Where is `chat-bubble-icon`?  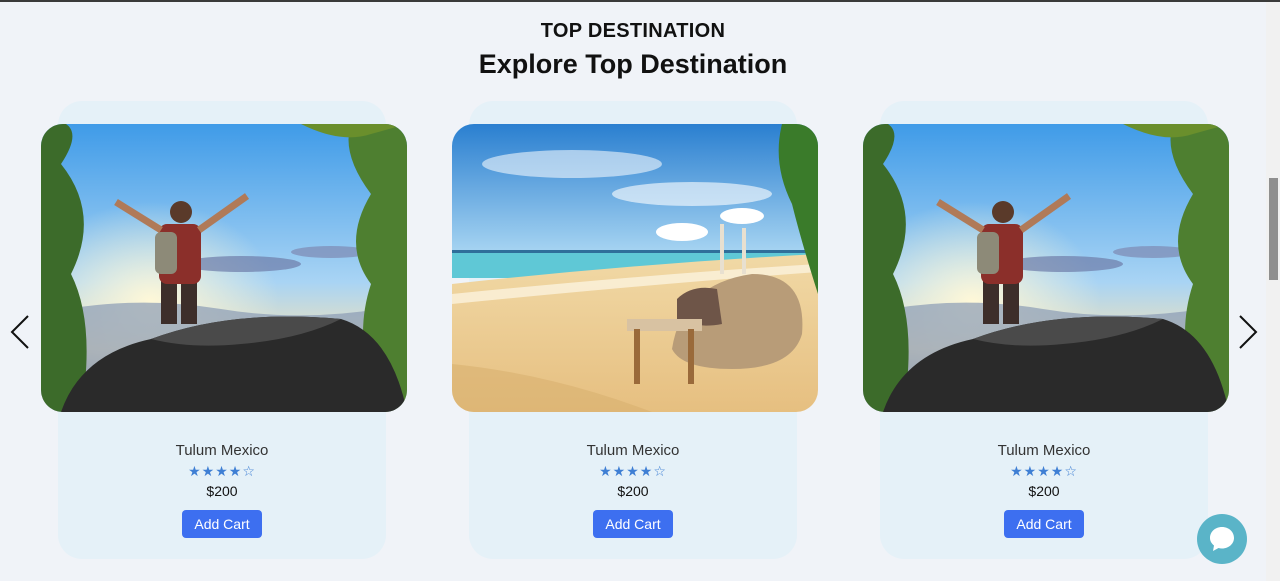 chat-bubble-icon is located at coordinates (1222, 539).